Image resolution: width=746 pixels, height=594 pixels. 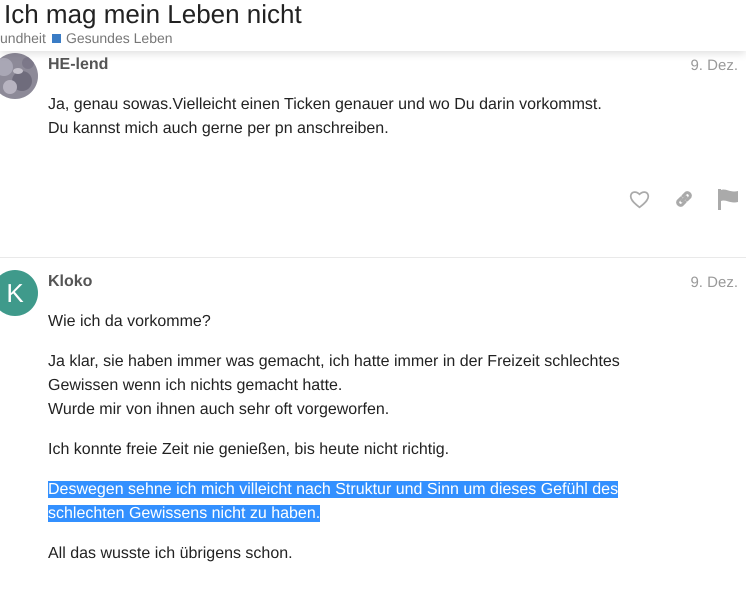 I want to click on category-link: undheit, so click(x=23, y=38).